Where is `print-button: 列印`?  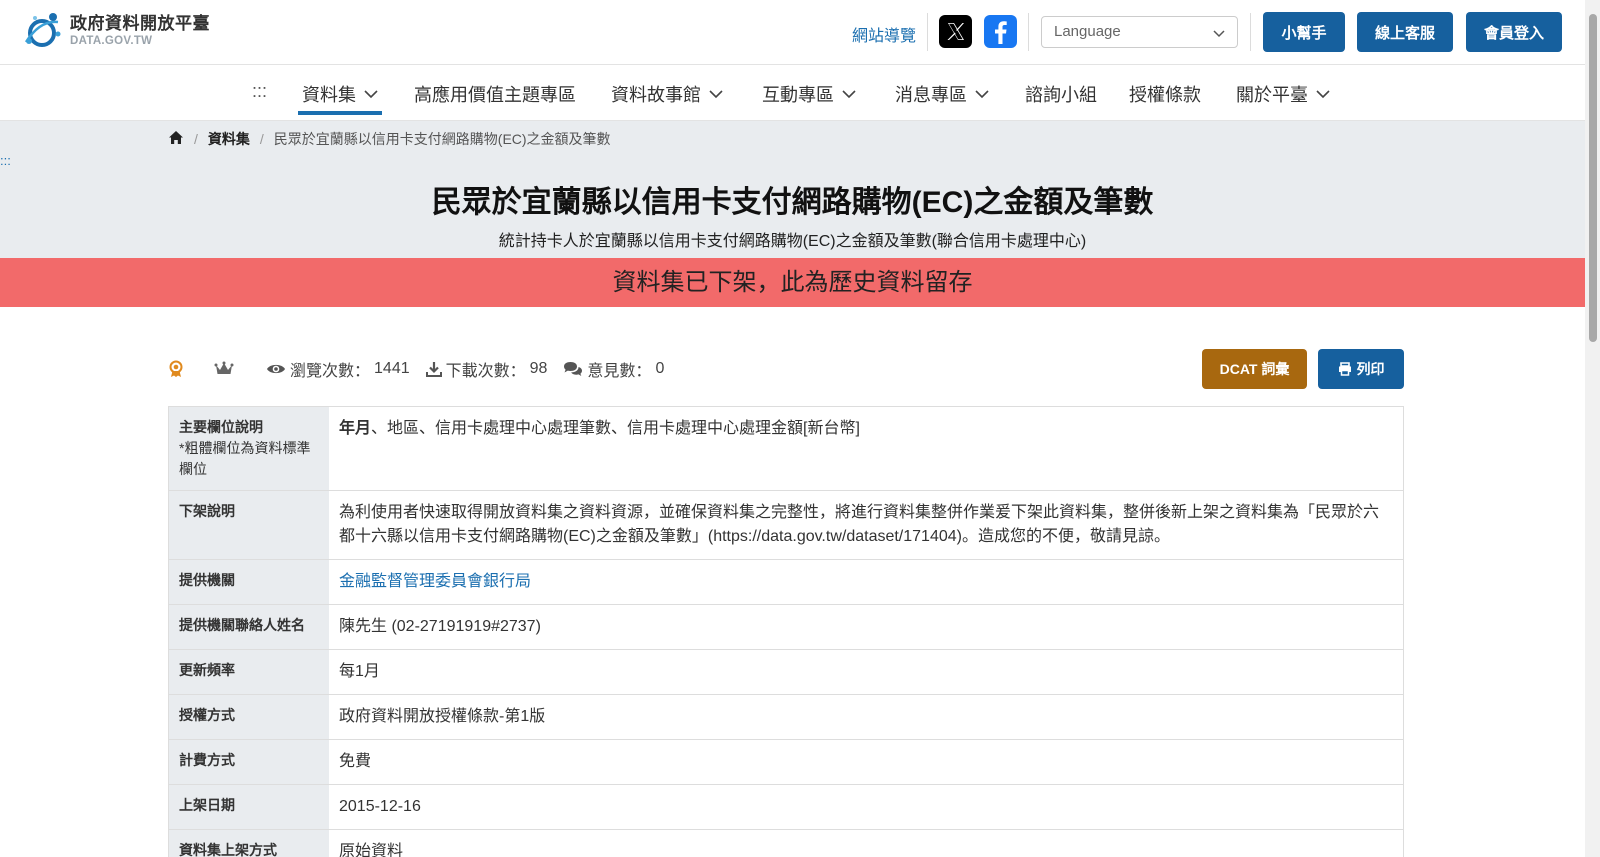
print-button: 列印 is located at coordinates (1361, 369).